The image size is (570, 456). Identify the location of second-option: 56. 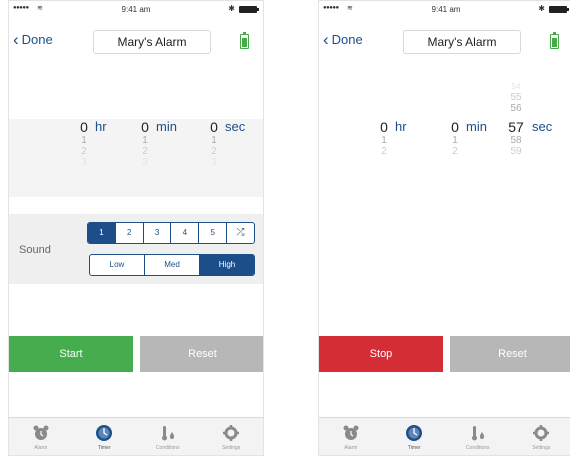
(516, 108).